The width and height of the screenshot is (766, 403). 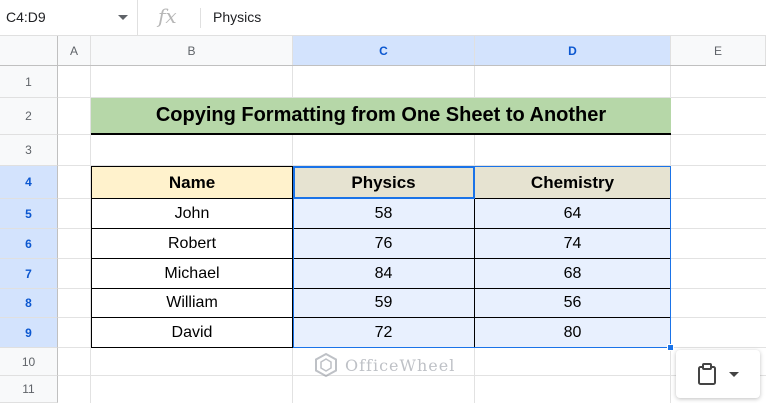 I want to click on row-header-9: 9, so click(x=29, y=333).